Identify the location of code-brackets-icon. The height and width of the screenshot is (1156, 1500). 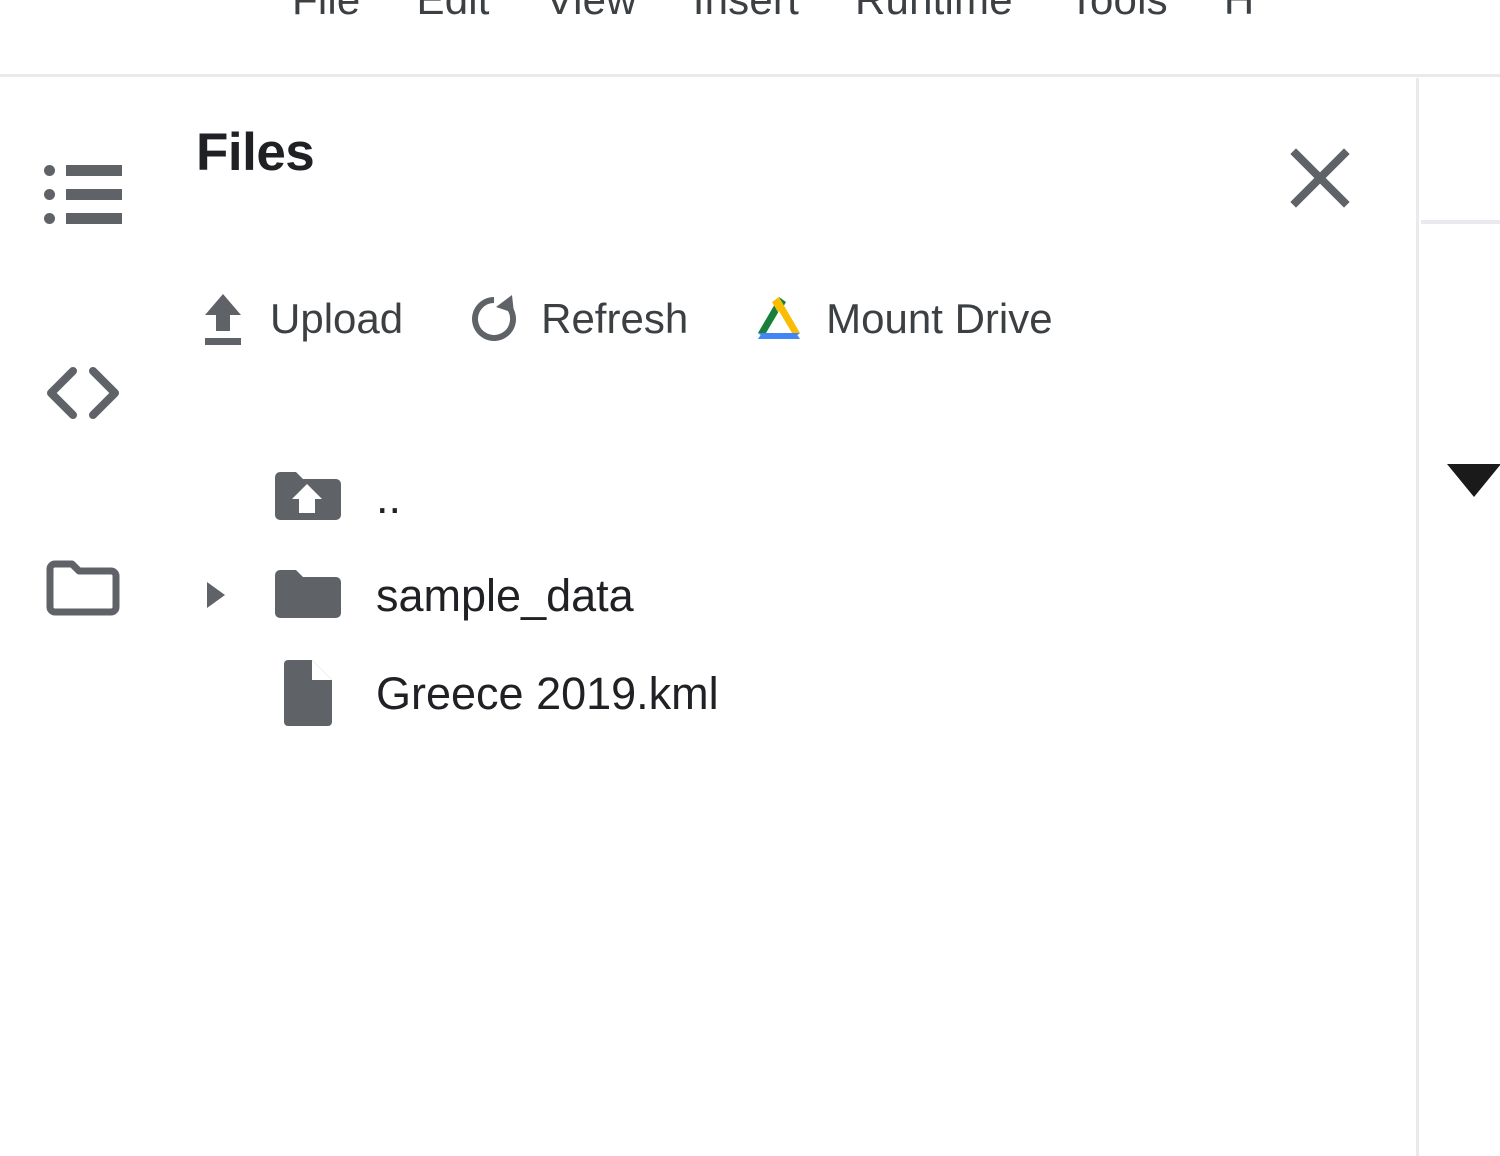
(83, 393).